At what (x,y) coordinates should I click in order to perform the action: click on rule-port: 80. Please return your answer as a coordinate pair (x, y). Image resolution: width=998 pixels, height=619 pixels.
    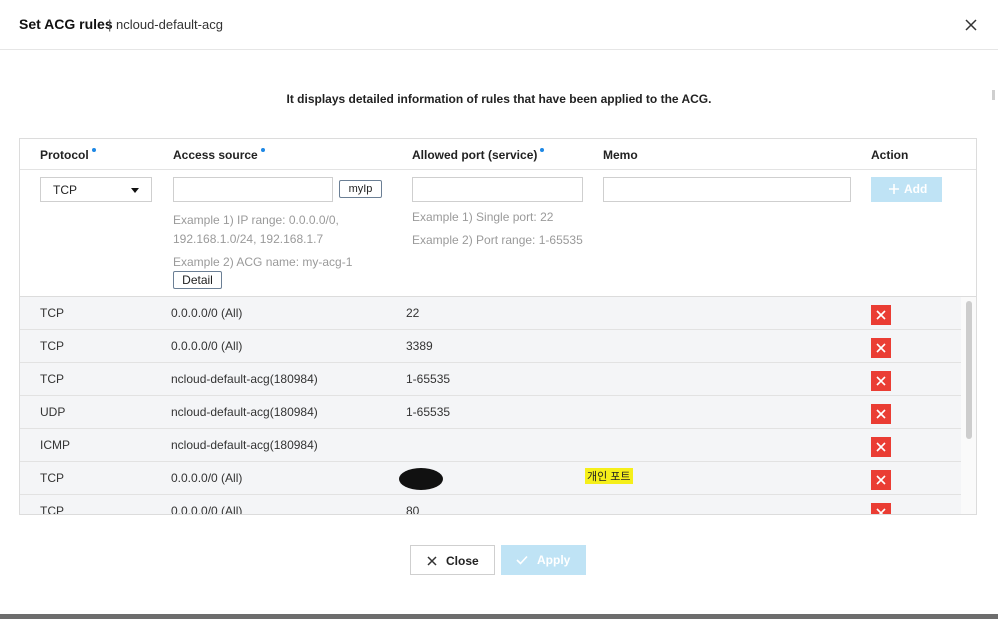
    Looking at the image, I should click on (413, 509).